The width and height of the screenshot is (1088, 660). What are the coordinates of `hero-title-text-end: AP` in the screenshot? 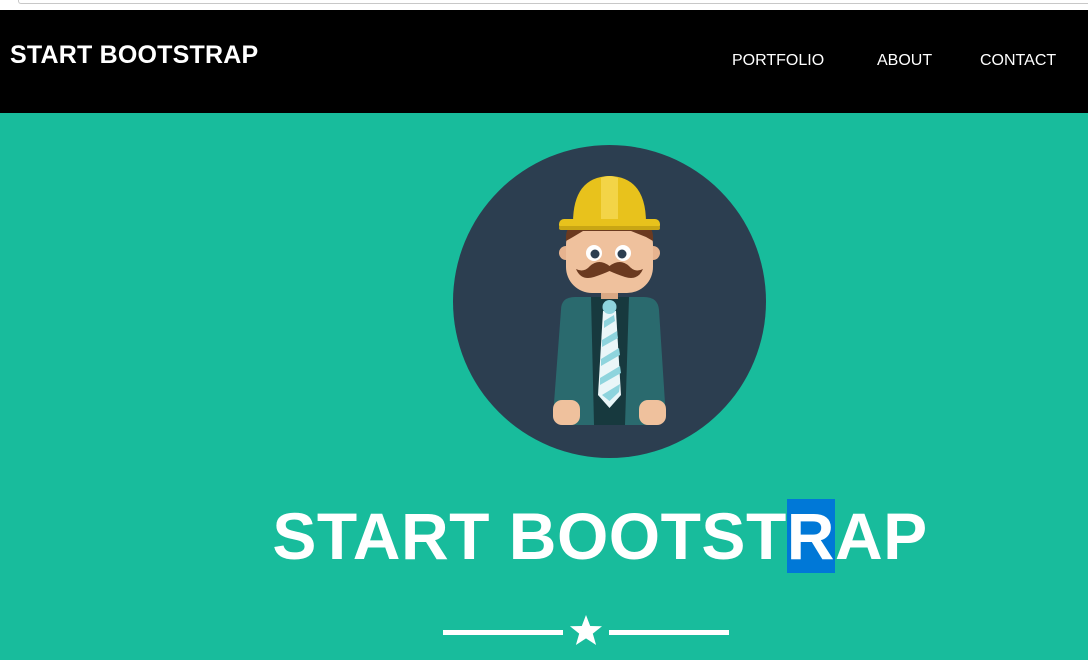 It's located at (881, 536).